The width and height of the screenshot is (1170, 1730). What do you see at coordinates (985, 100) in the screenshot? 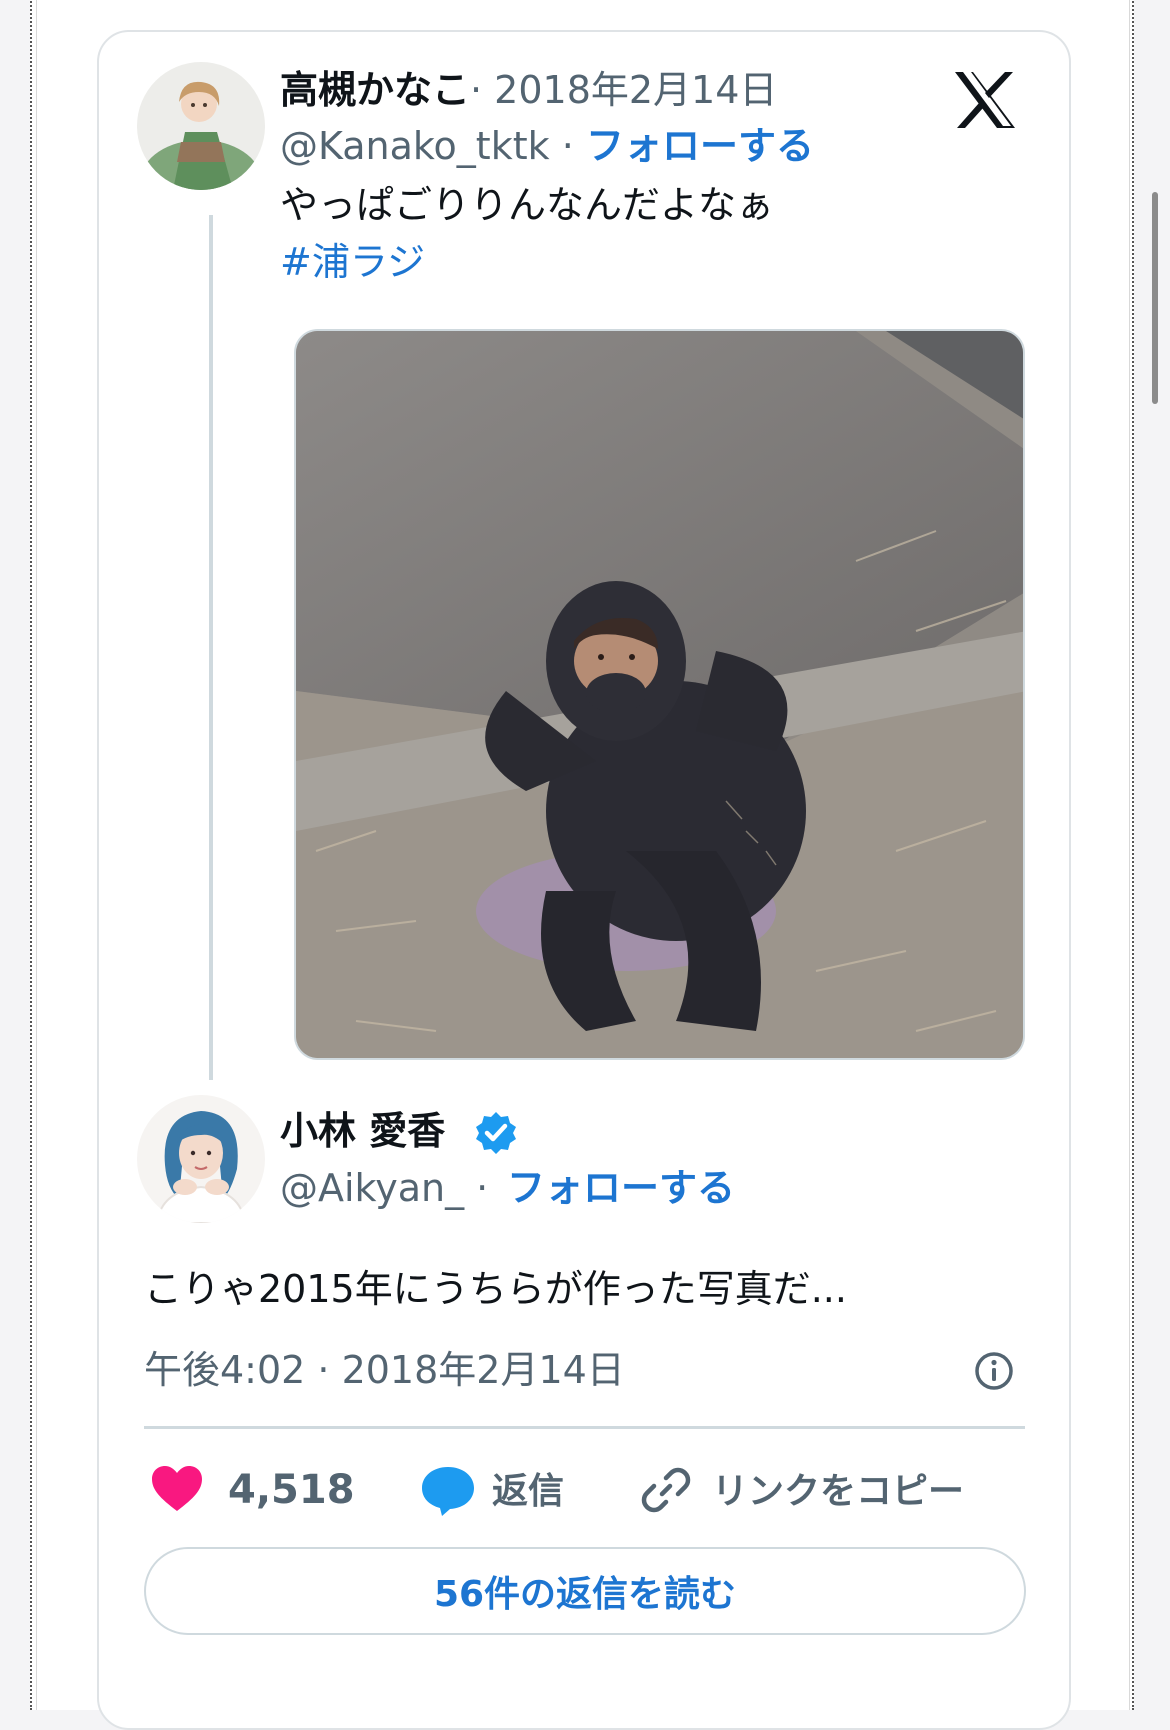
I see `x-logo-icon` at bounding box center [985, 100].